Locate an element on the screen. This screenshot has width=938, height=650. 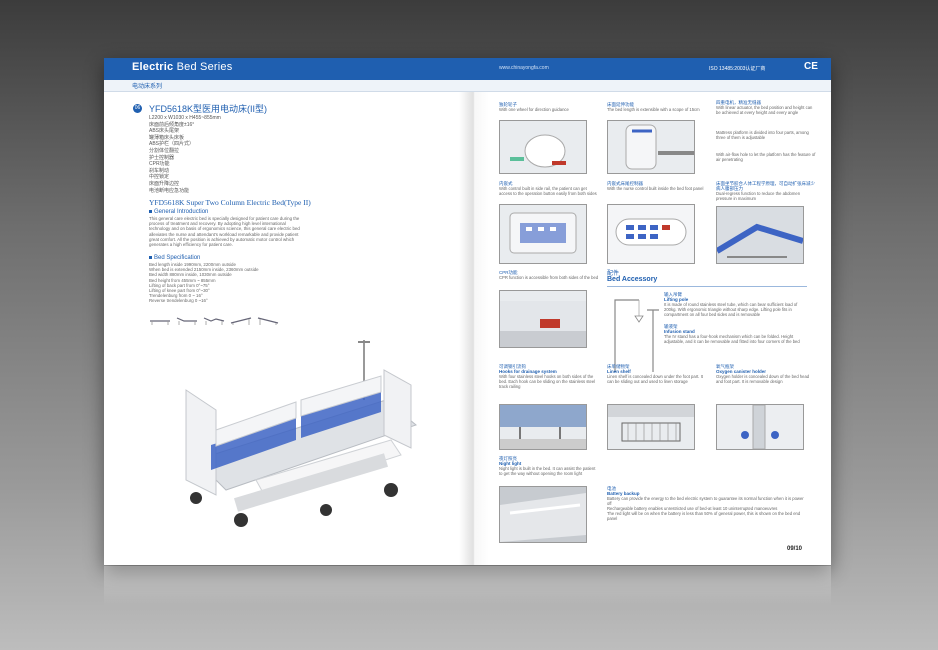
position-reverse-icon is located at coordinates (268, 321).